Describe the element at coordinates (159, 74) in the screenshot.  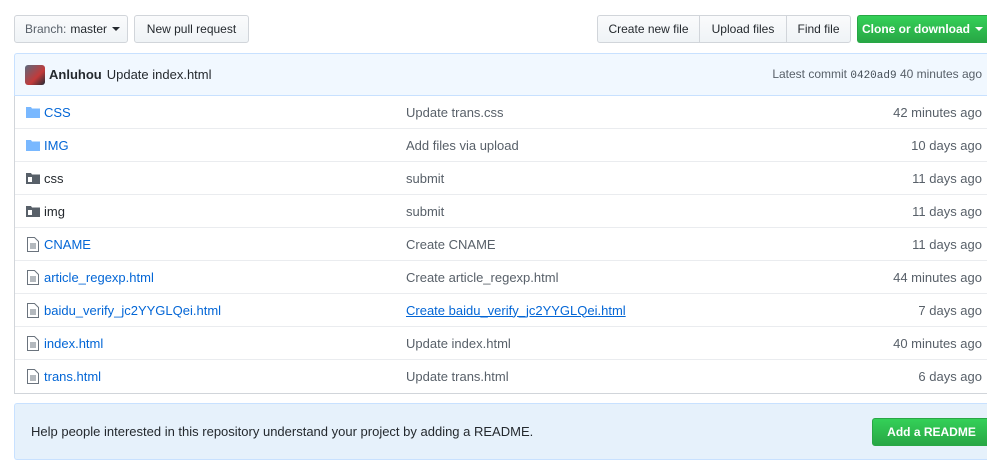
I see `commit-message: Update index.html` at that location.